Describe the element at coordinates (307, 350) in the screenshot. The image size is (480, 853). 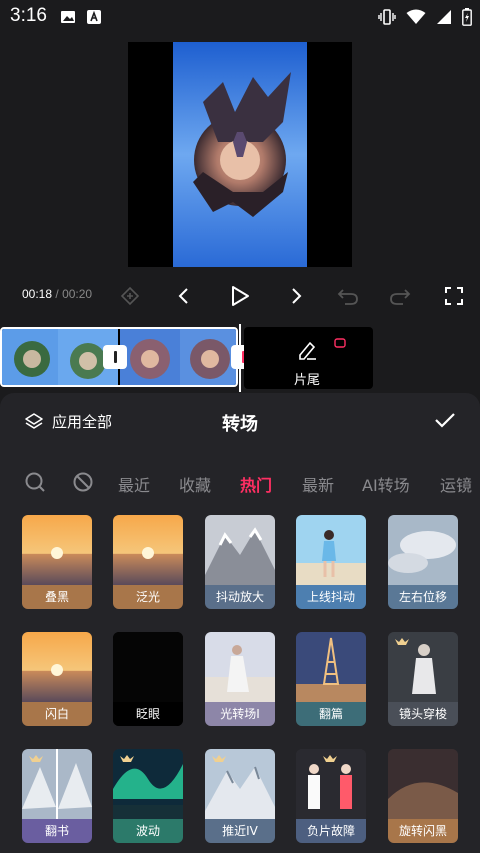
I see `edit-ending-icon` at that location.